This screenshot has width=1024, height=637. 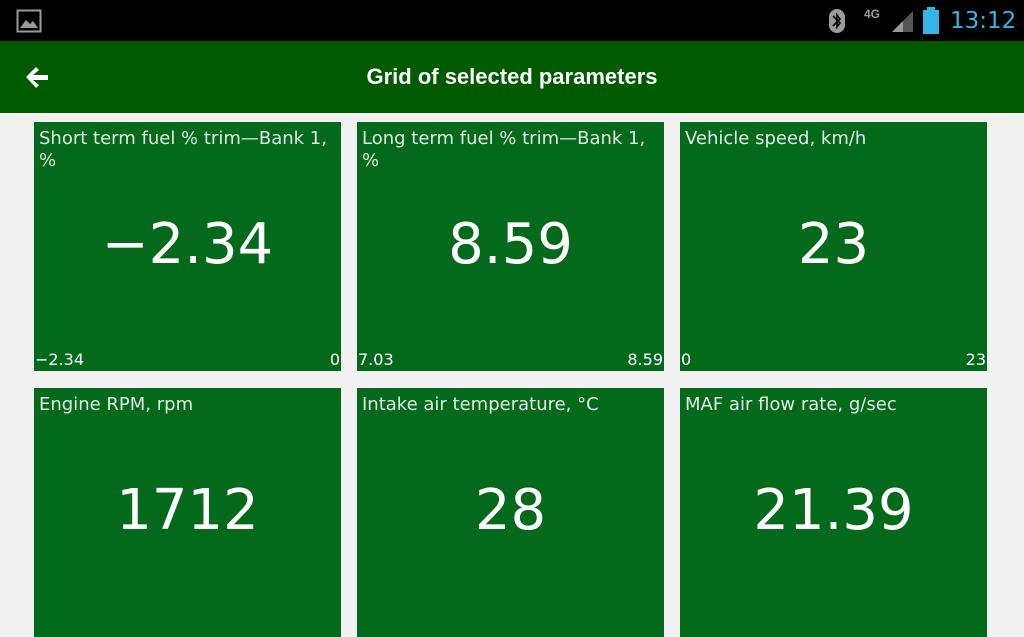 I want to click on arrow-left-icon, so click(x=37, y=77).